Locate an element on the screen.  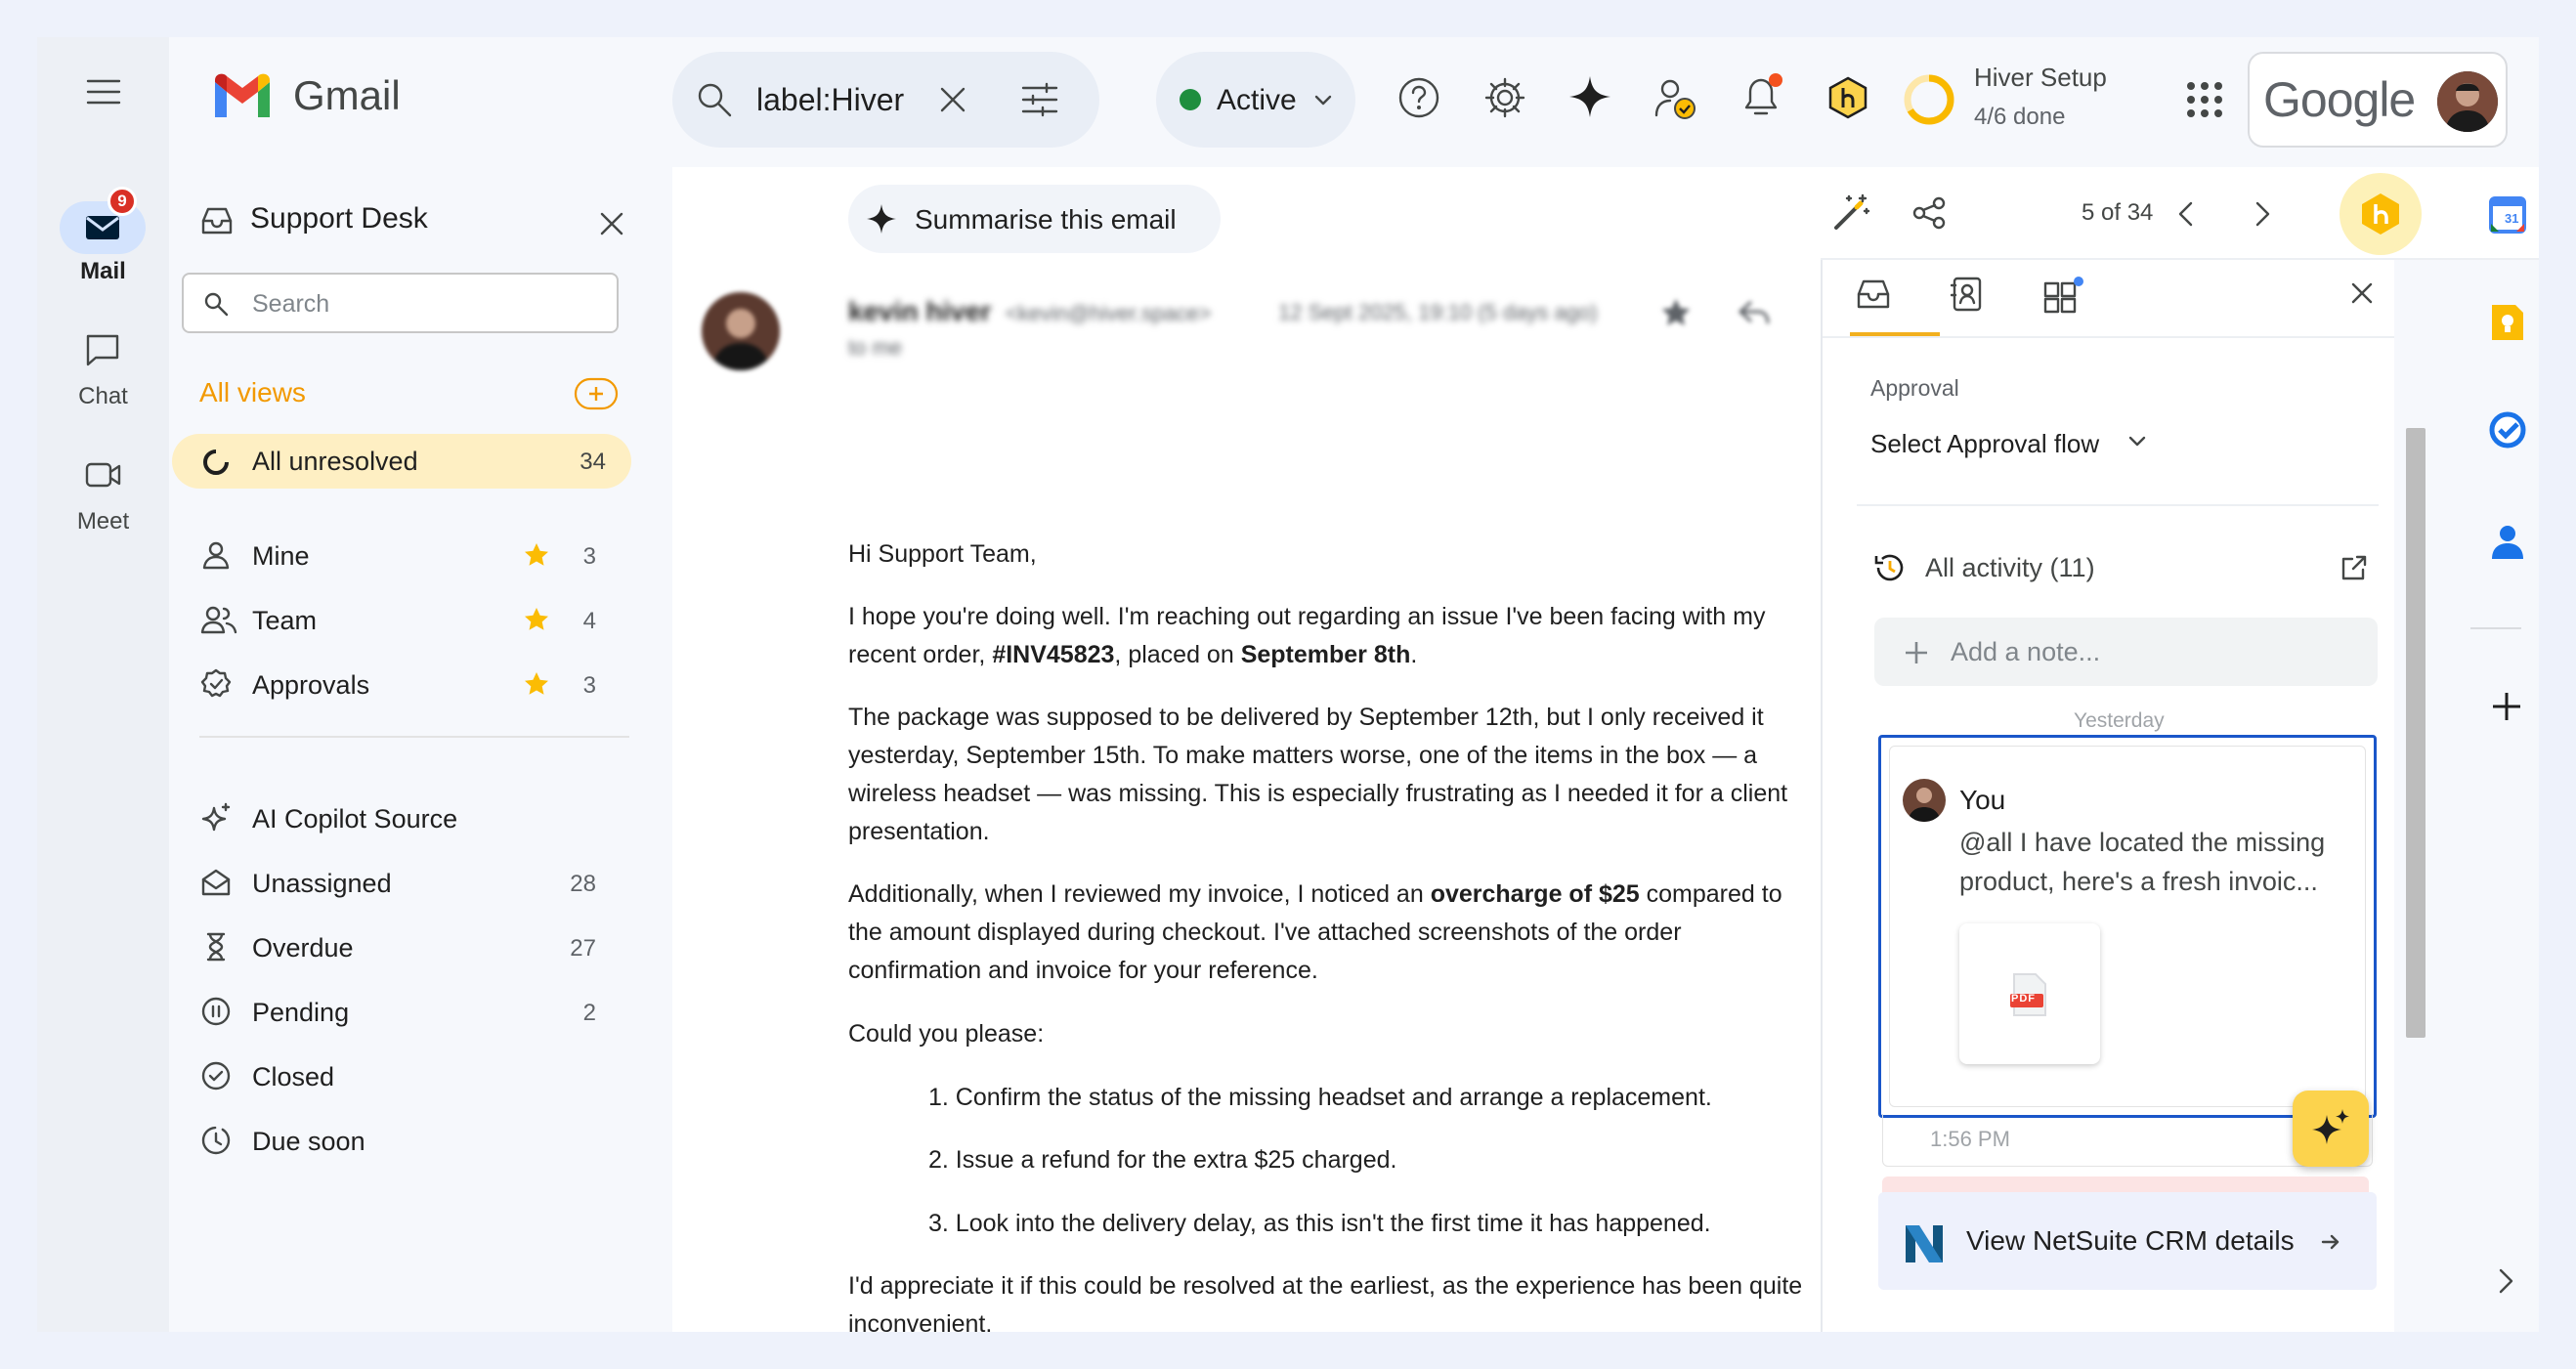
search-options-icon is located at coordinates (1040, 99).